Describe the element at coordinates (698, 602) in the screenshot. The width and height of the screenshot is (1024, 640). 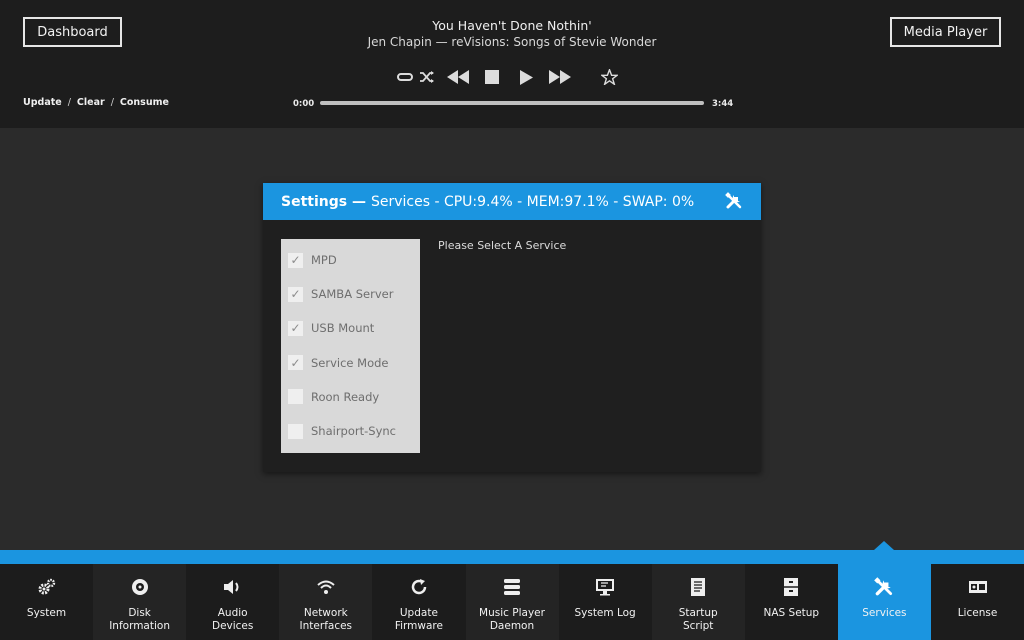
I see `tab-startup-script: Startup Script` at that location.